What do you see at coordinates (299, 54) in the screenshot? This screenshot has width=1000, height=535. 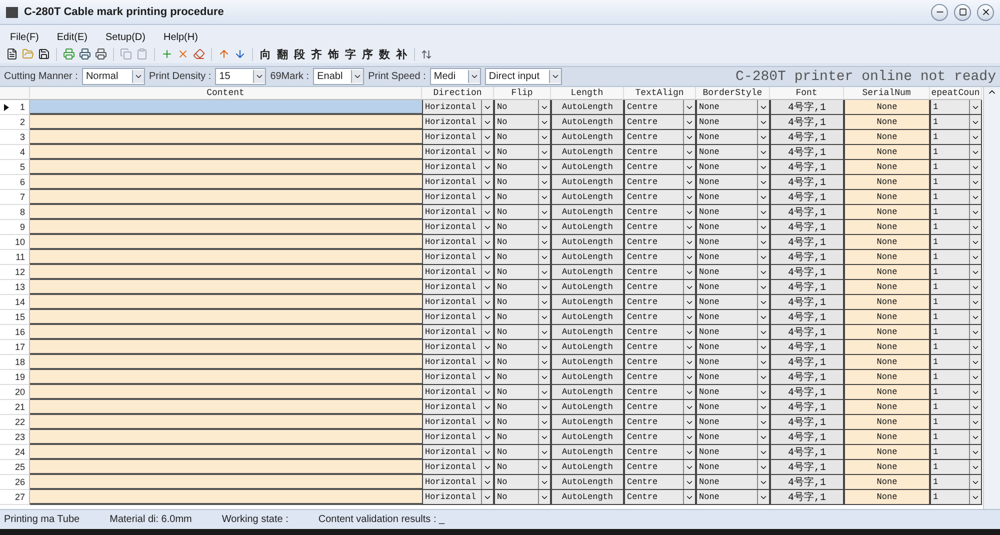 I see `toolbar-button: 段` at bounding box center [299, 54].